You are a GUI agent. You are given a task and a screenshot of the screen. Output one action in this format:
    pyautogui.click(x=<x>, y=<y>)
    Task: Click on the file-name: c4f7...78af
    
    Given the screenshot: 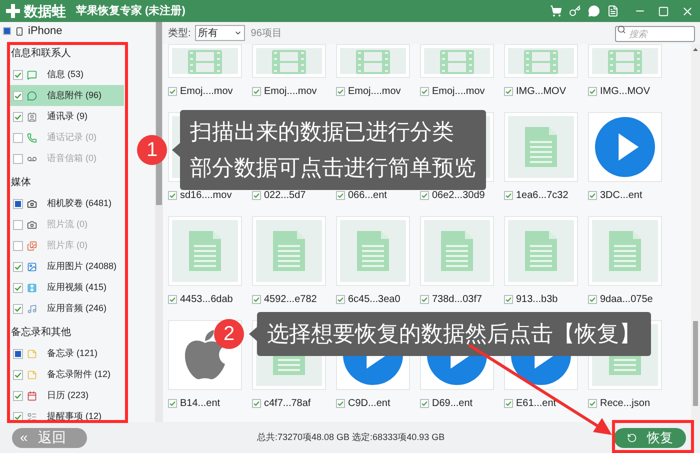 What is the action you would take?
    pyautogui.click(x=287, y=403)
    